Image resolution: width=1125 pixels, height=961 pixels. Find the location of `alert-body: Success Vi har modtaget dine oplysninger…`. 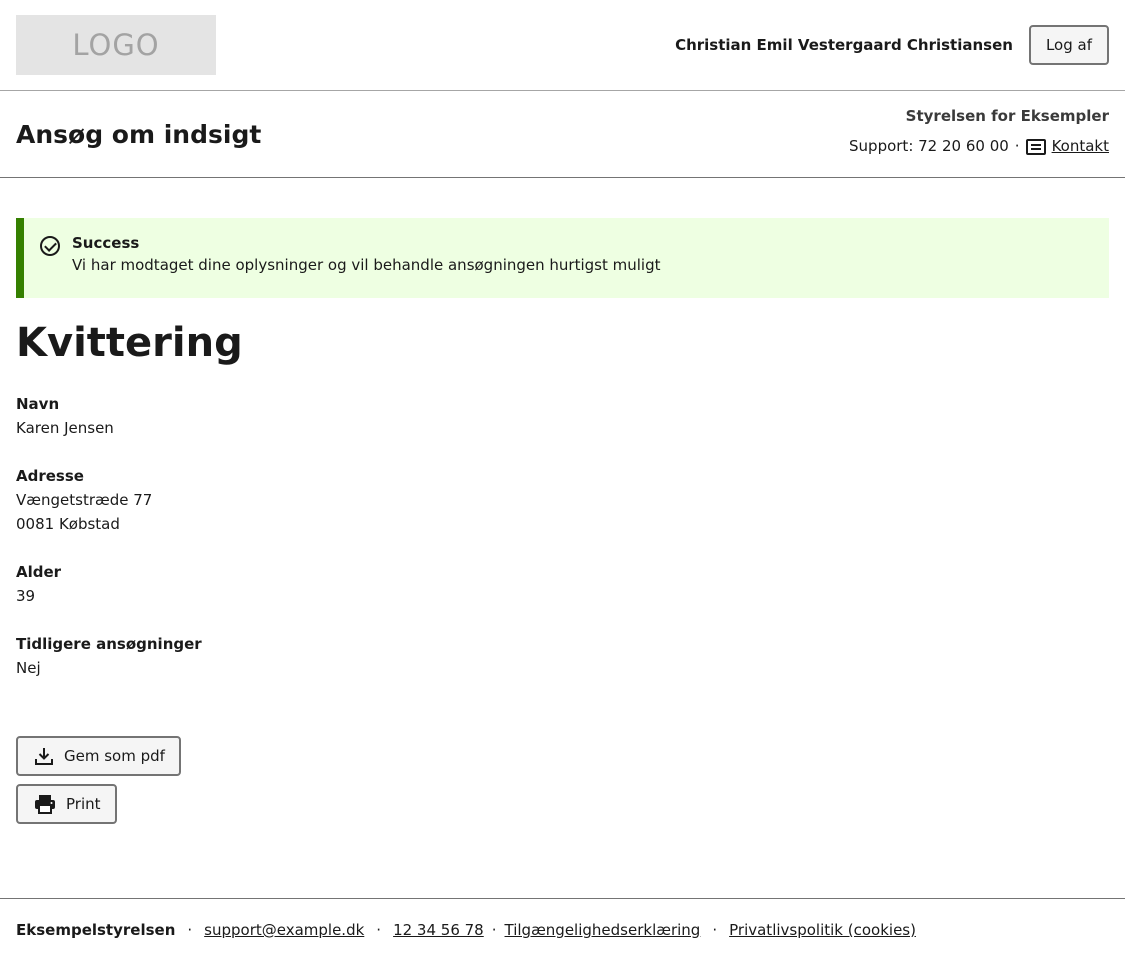

alert-body: Success Vi har modtaget dine oplysninger… is located at coordinates (366, 254).